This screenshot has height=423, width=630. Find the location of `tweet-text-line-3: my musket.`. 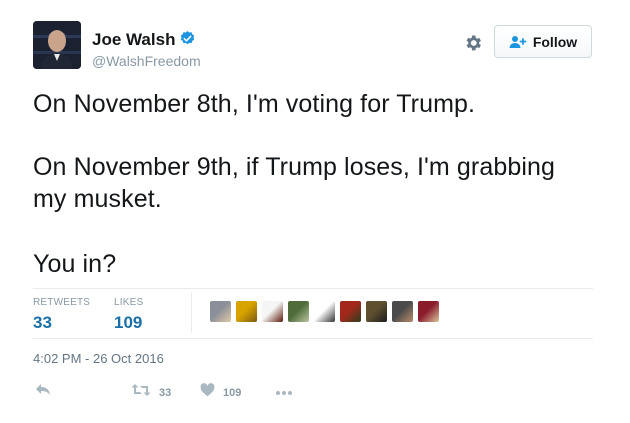

tweet-text-line-3: my musket. is located at coordinates (97, 199).